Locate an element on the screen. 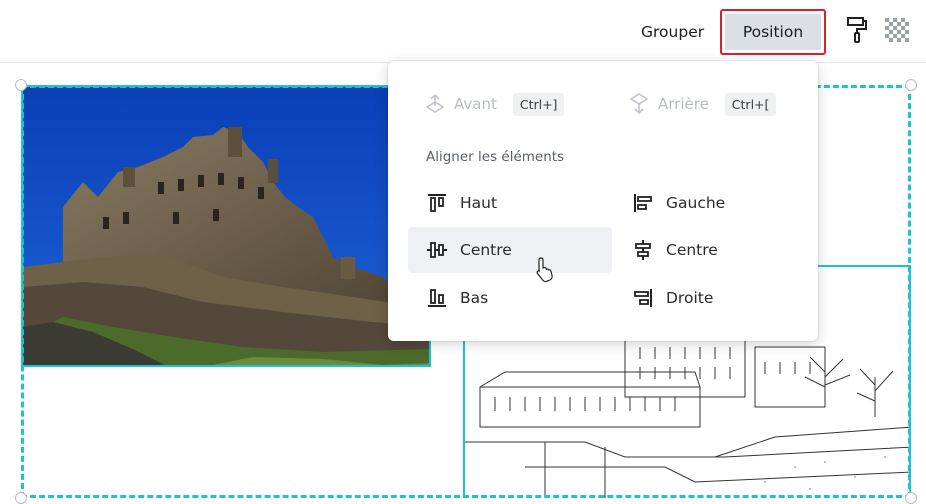  align-bottom-item: Bas is located at coordinates (515, 298).